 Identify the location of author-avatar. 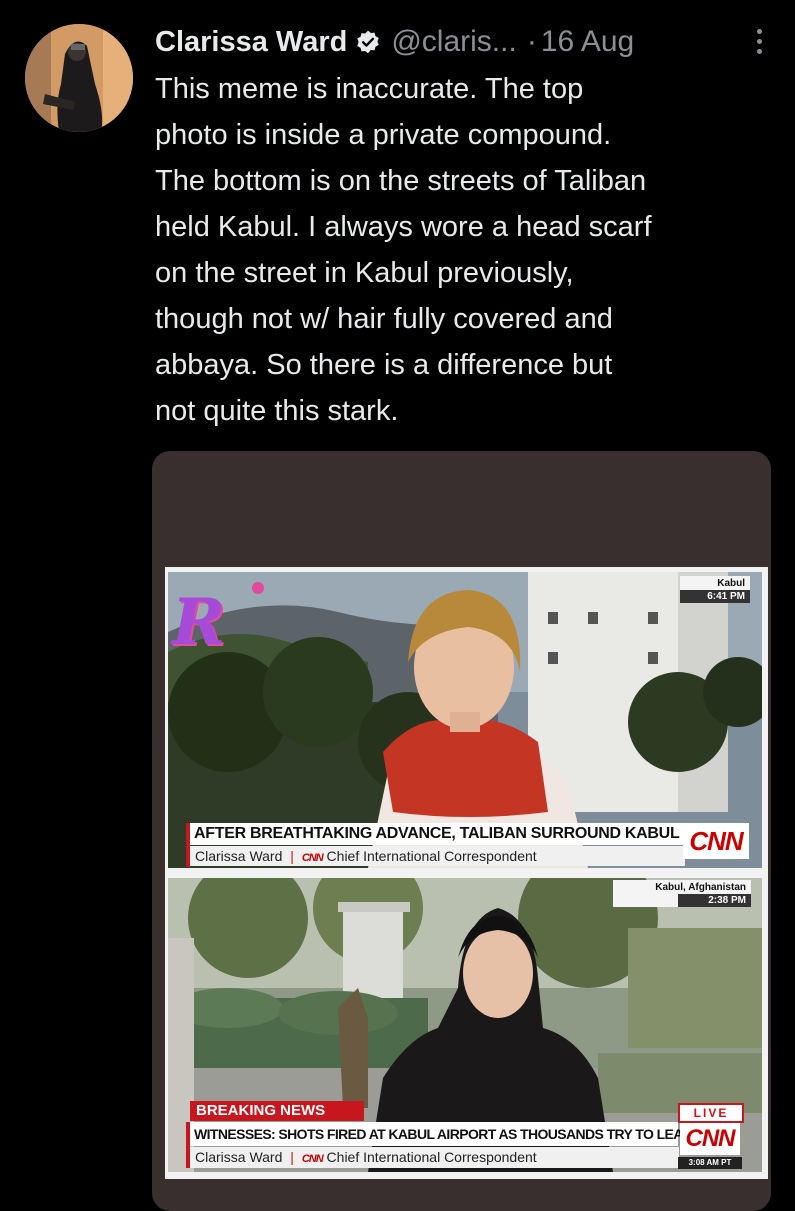
(79, 78).